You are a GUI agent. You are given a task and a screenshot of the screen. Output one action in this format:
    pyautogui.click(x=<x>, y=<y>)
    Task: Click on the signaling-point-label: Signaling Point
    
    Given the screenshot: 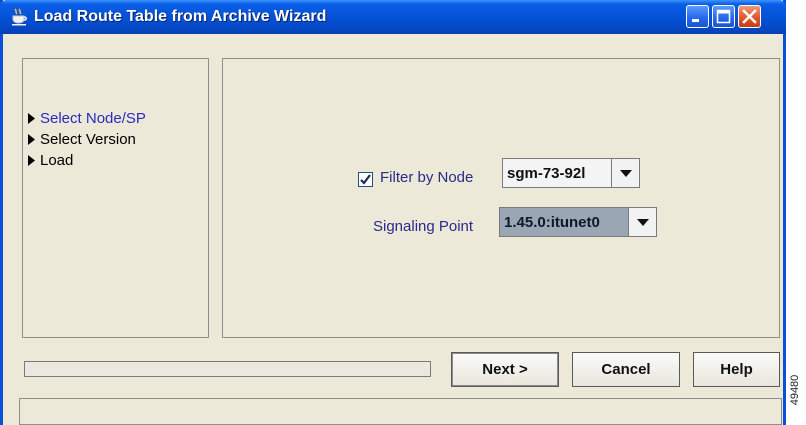 What is the action you would take?
    pyautogui.click(x=423, y=226)
    